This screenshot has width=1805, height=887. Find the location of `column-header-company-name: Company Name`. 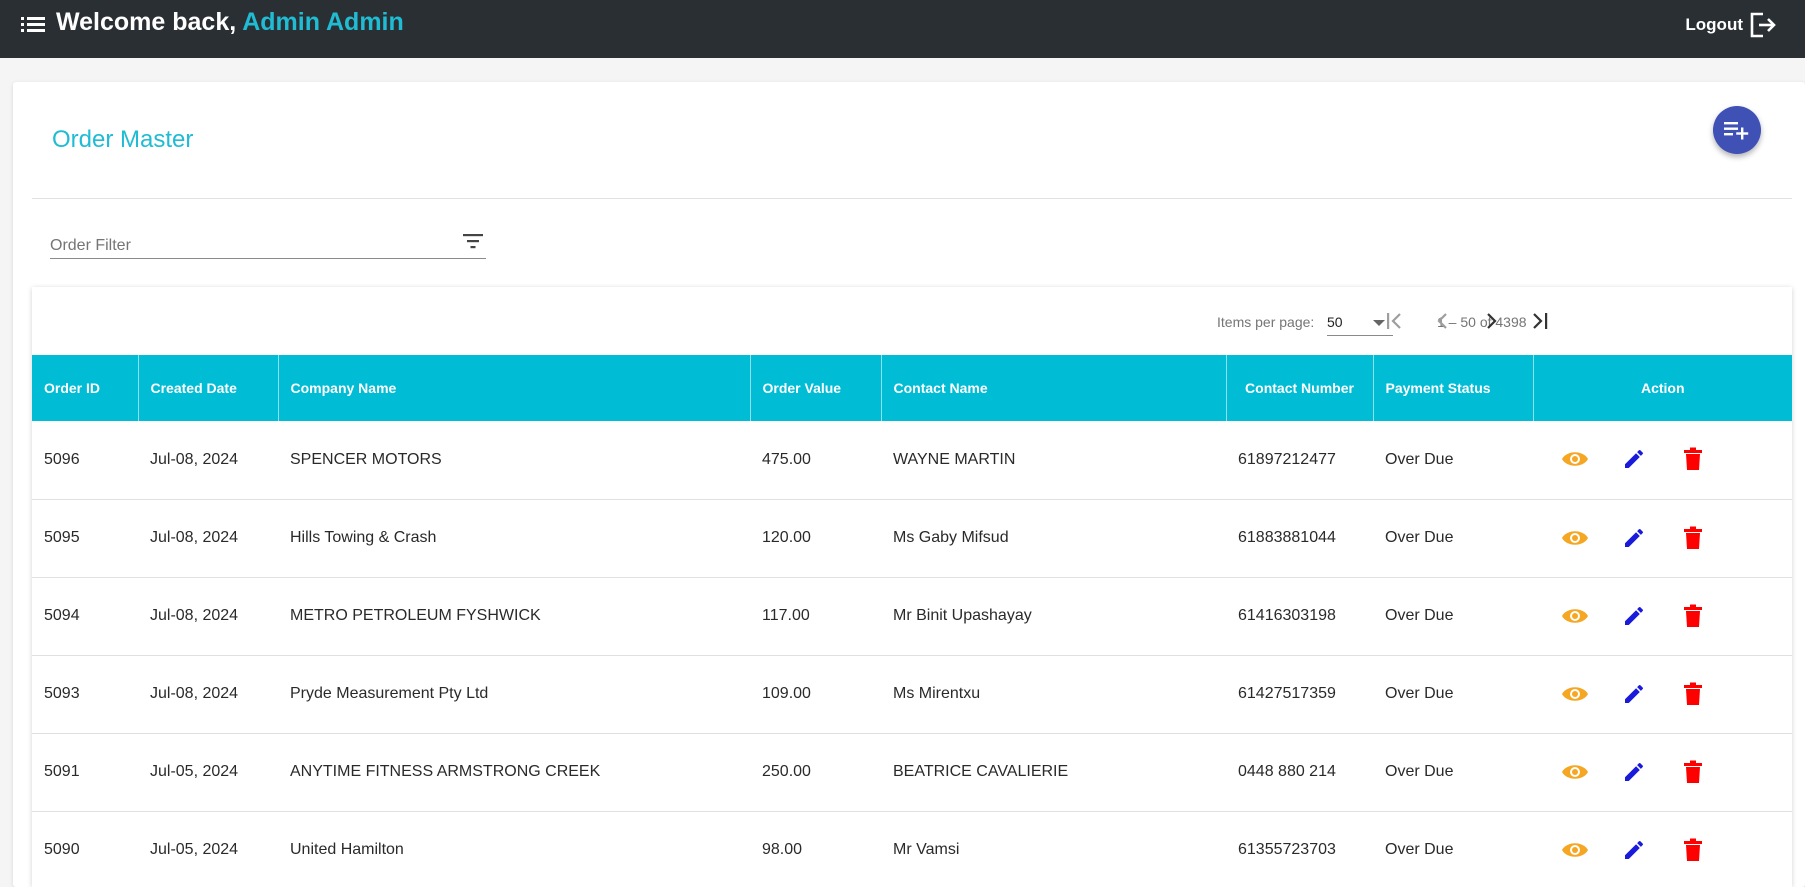

column-header-company-name: Company Name is located at coordinates (514, 388).